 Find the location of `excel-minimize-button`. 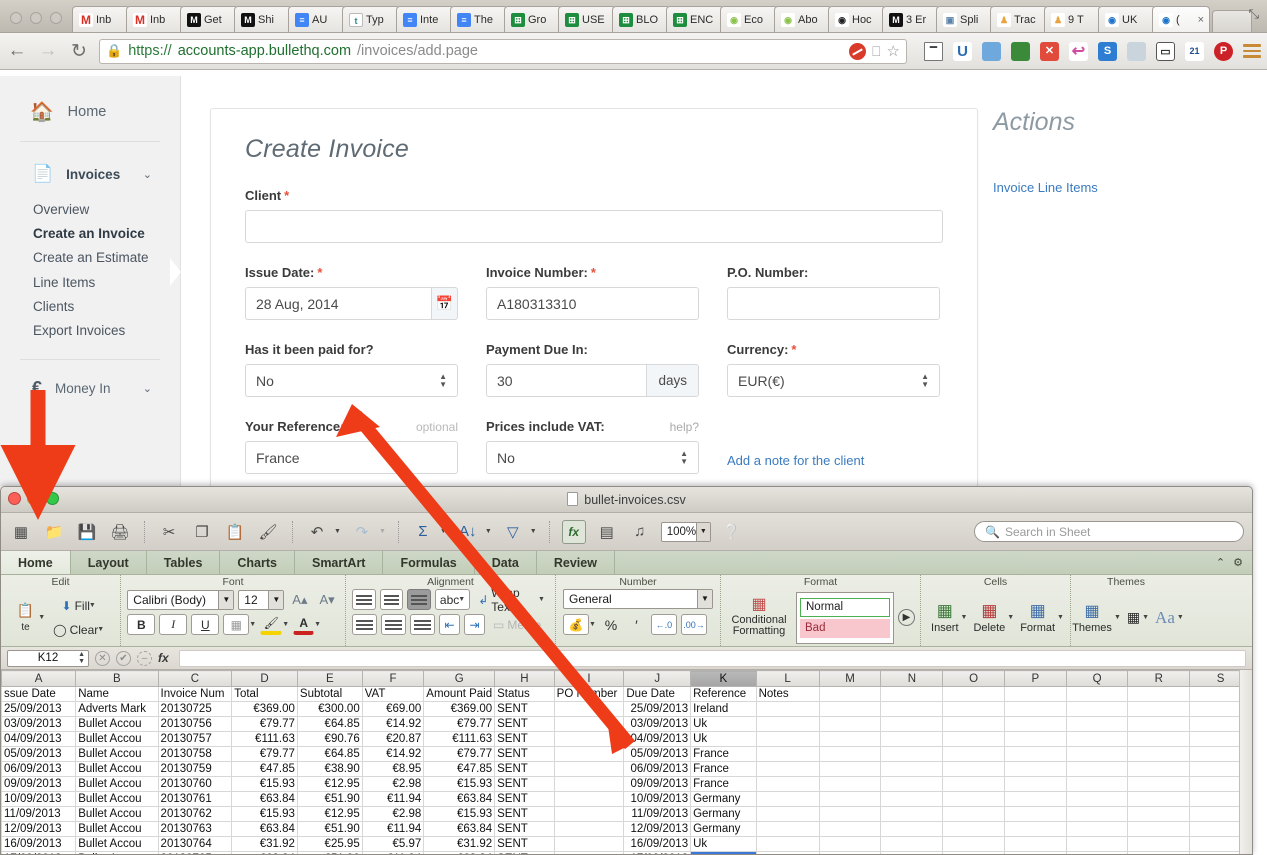

excel-minimize-button is located at coordinates (33, 498).